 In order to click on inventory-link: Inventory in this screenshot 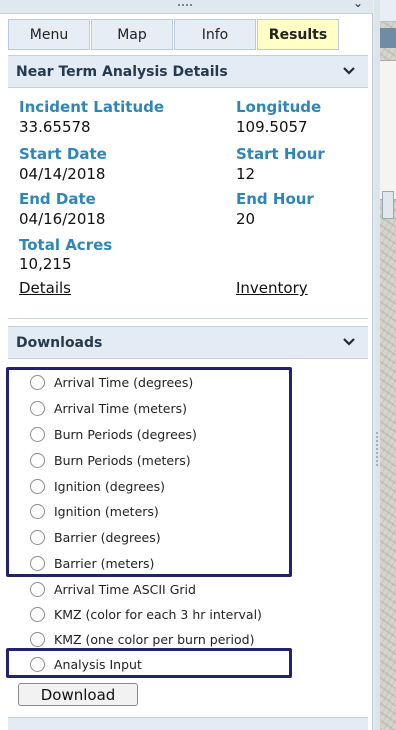, I will do `click(272, 288)`.